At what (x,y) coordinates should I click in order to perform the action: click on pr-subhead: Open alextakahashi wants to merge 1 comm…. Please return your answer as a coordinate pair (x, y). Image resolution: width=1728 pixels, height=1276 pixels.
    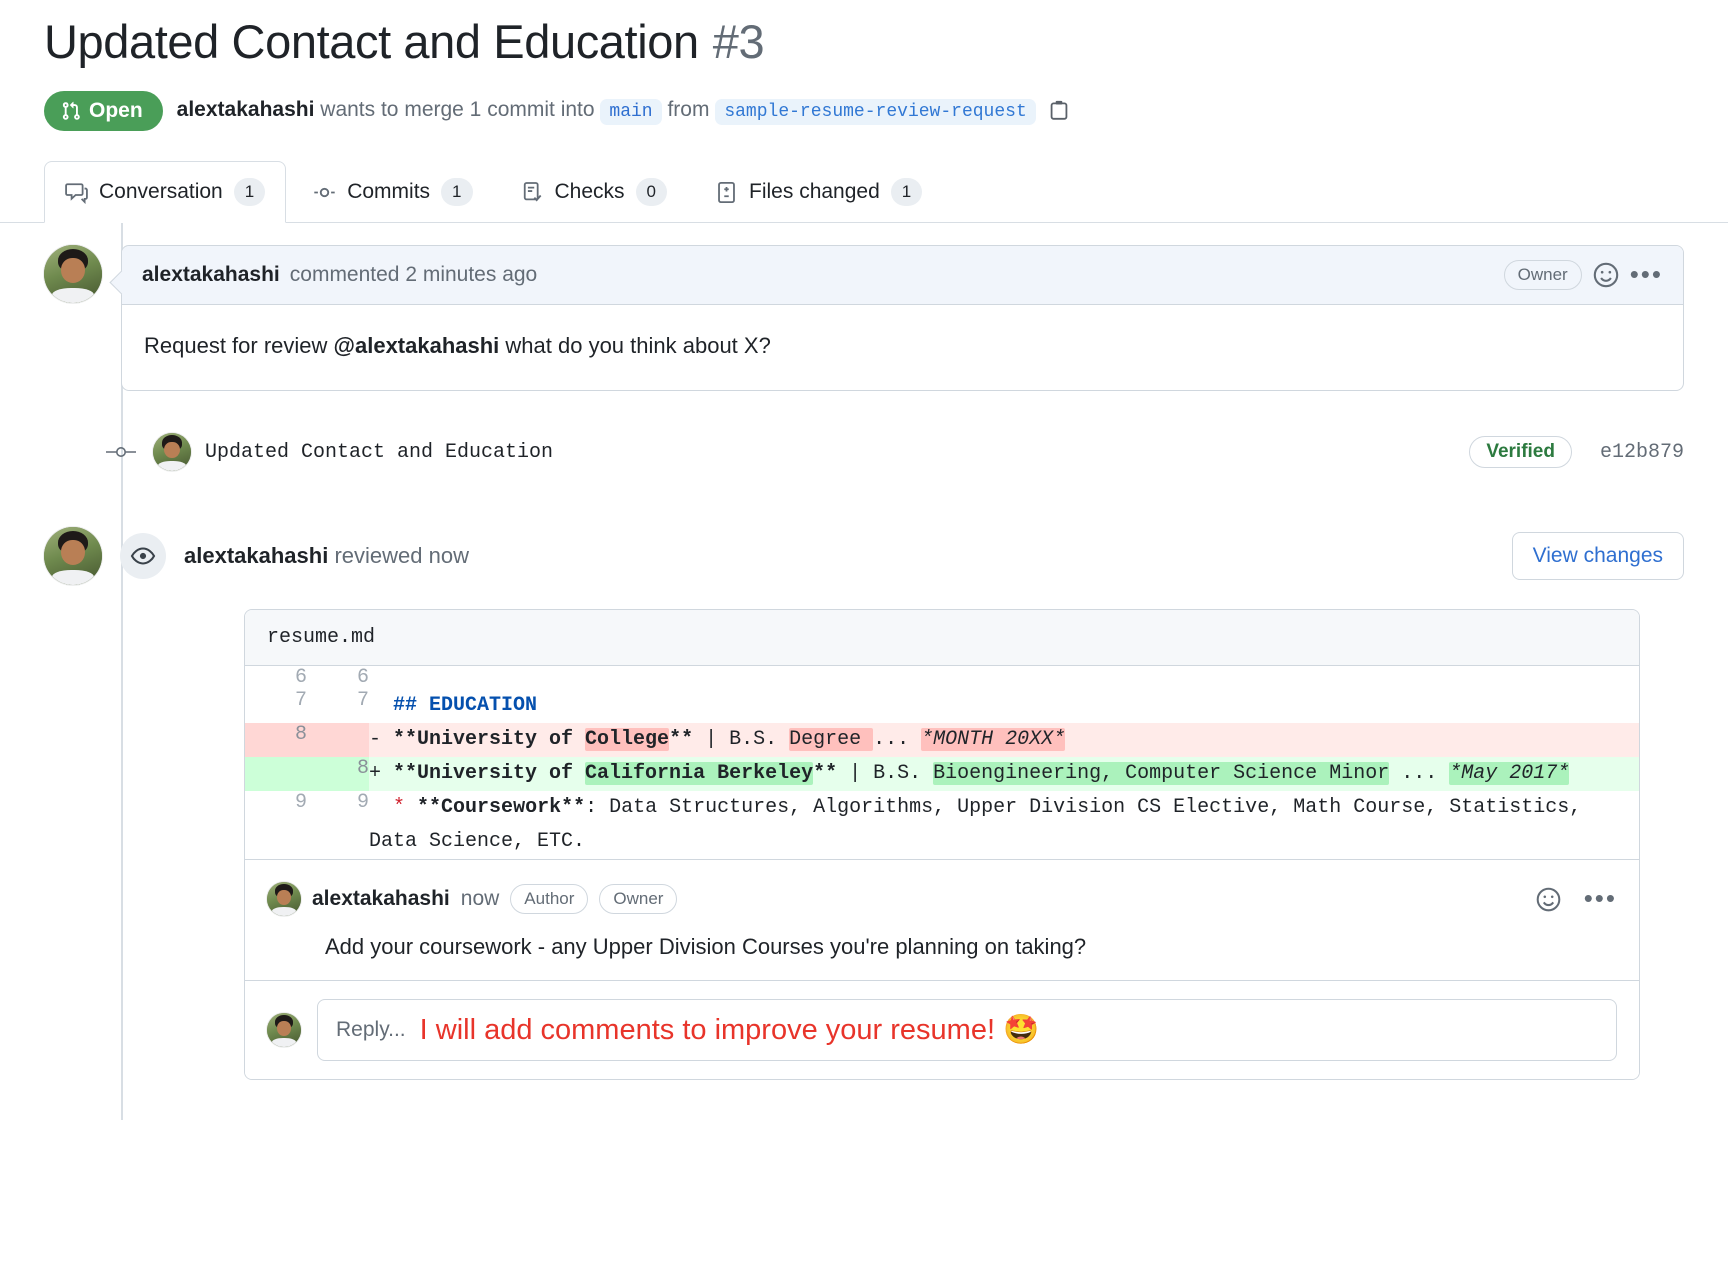
    Looking at the image, I should click on (864, 111).